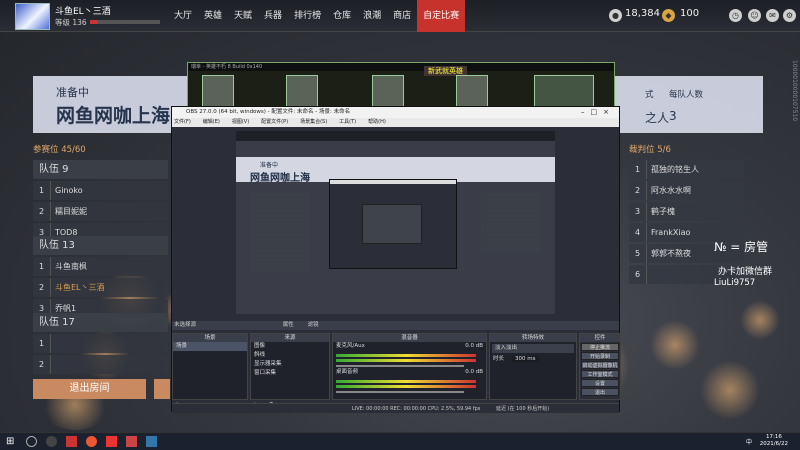 This screenshot has height=450, width=800. I want to click on exit-room-button: 退出房间, so click(89, 389).